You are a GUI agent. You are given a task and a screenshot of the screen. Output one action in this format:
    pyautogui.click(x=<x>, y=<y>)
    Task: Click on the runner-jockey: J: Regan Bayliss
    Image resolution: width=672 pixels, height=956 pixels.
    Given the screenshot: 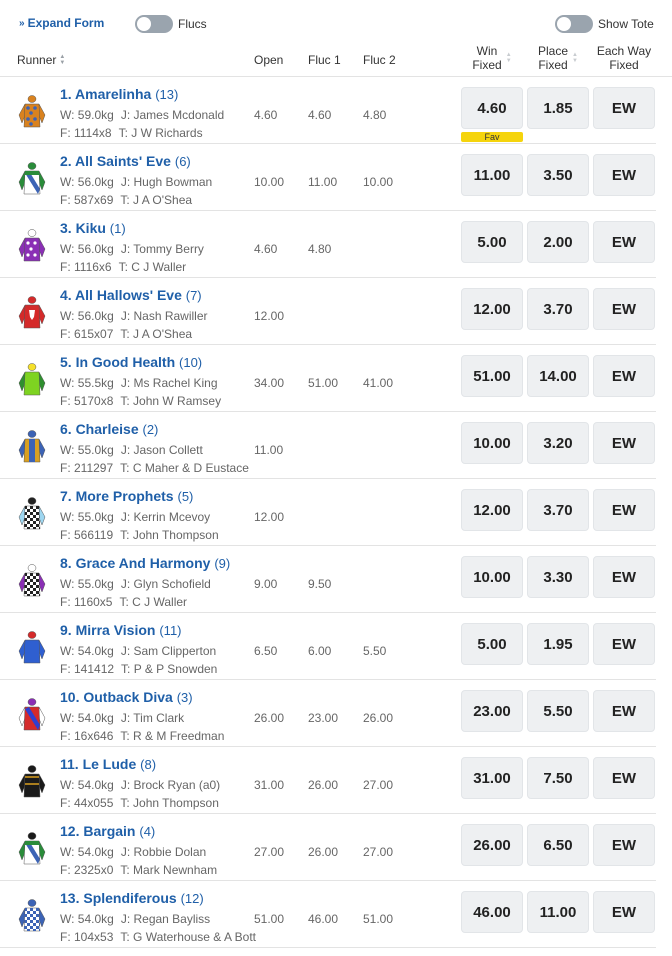 What is the action you would take?
    pyautogui.click(x=165, y=919)
    